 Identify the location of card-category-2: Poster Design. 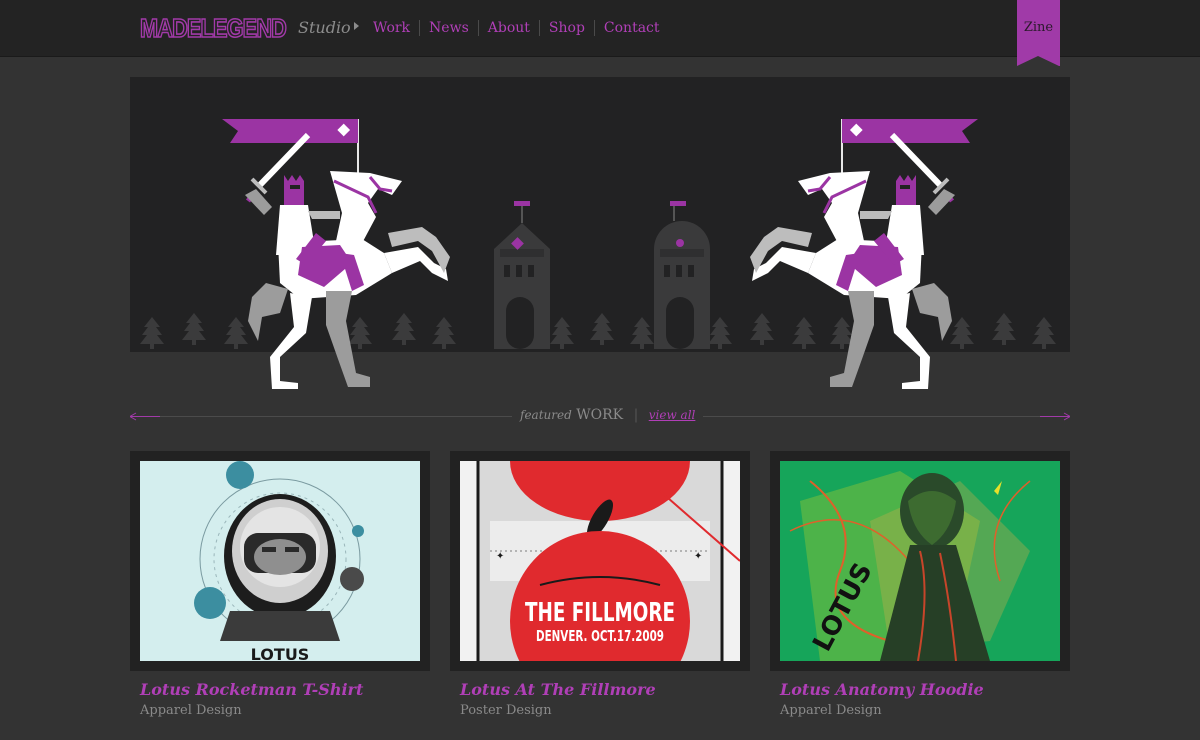
(506, 710).